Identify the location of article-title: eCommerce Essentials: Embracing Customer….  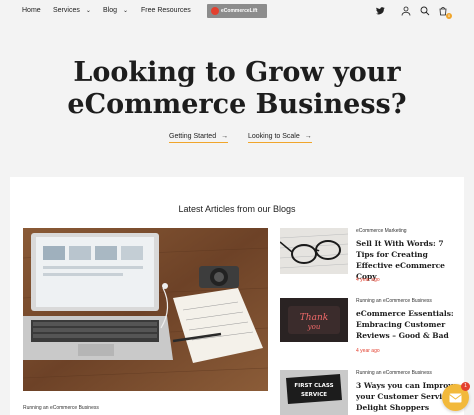
(408, 324).